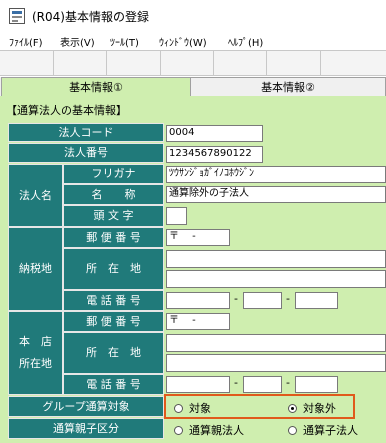 The height and width of the screenshot is (443, 386). What do you see at coordinates (330, 430) in the screenshot?
I see `radio-child-label: 通算子法人` at bounding box center [330, 430].